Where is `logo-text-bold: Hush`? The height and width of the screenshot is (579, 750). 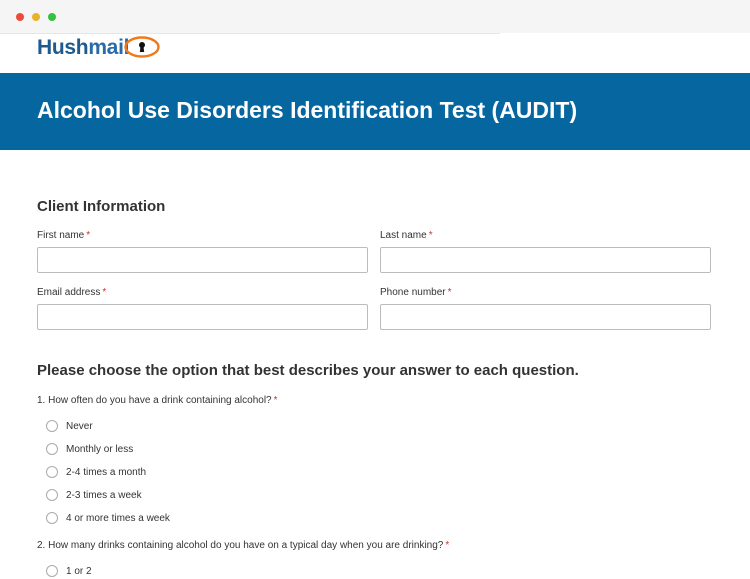 logo-text-bold: Hush is located at coordinates (63, 47).